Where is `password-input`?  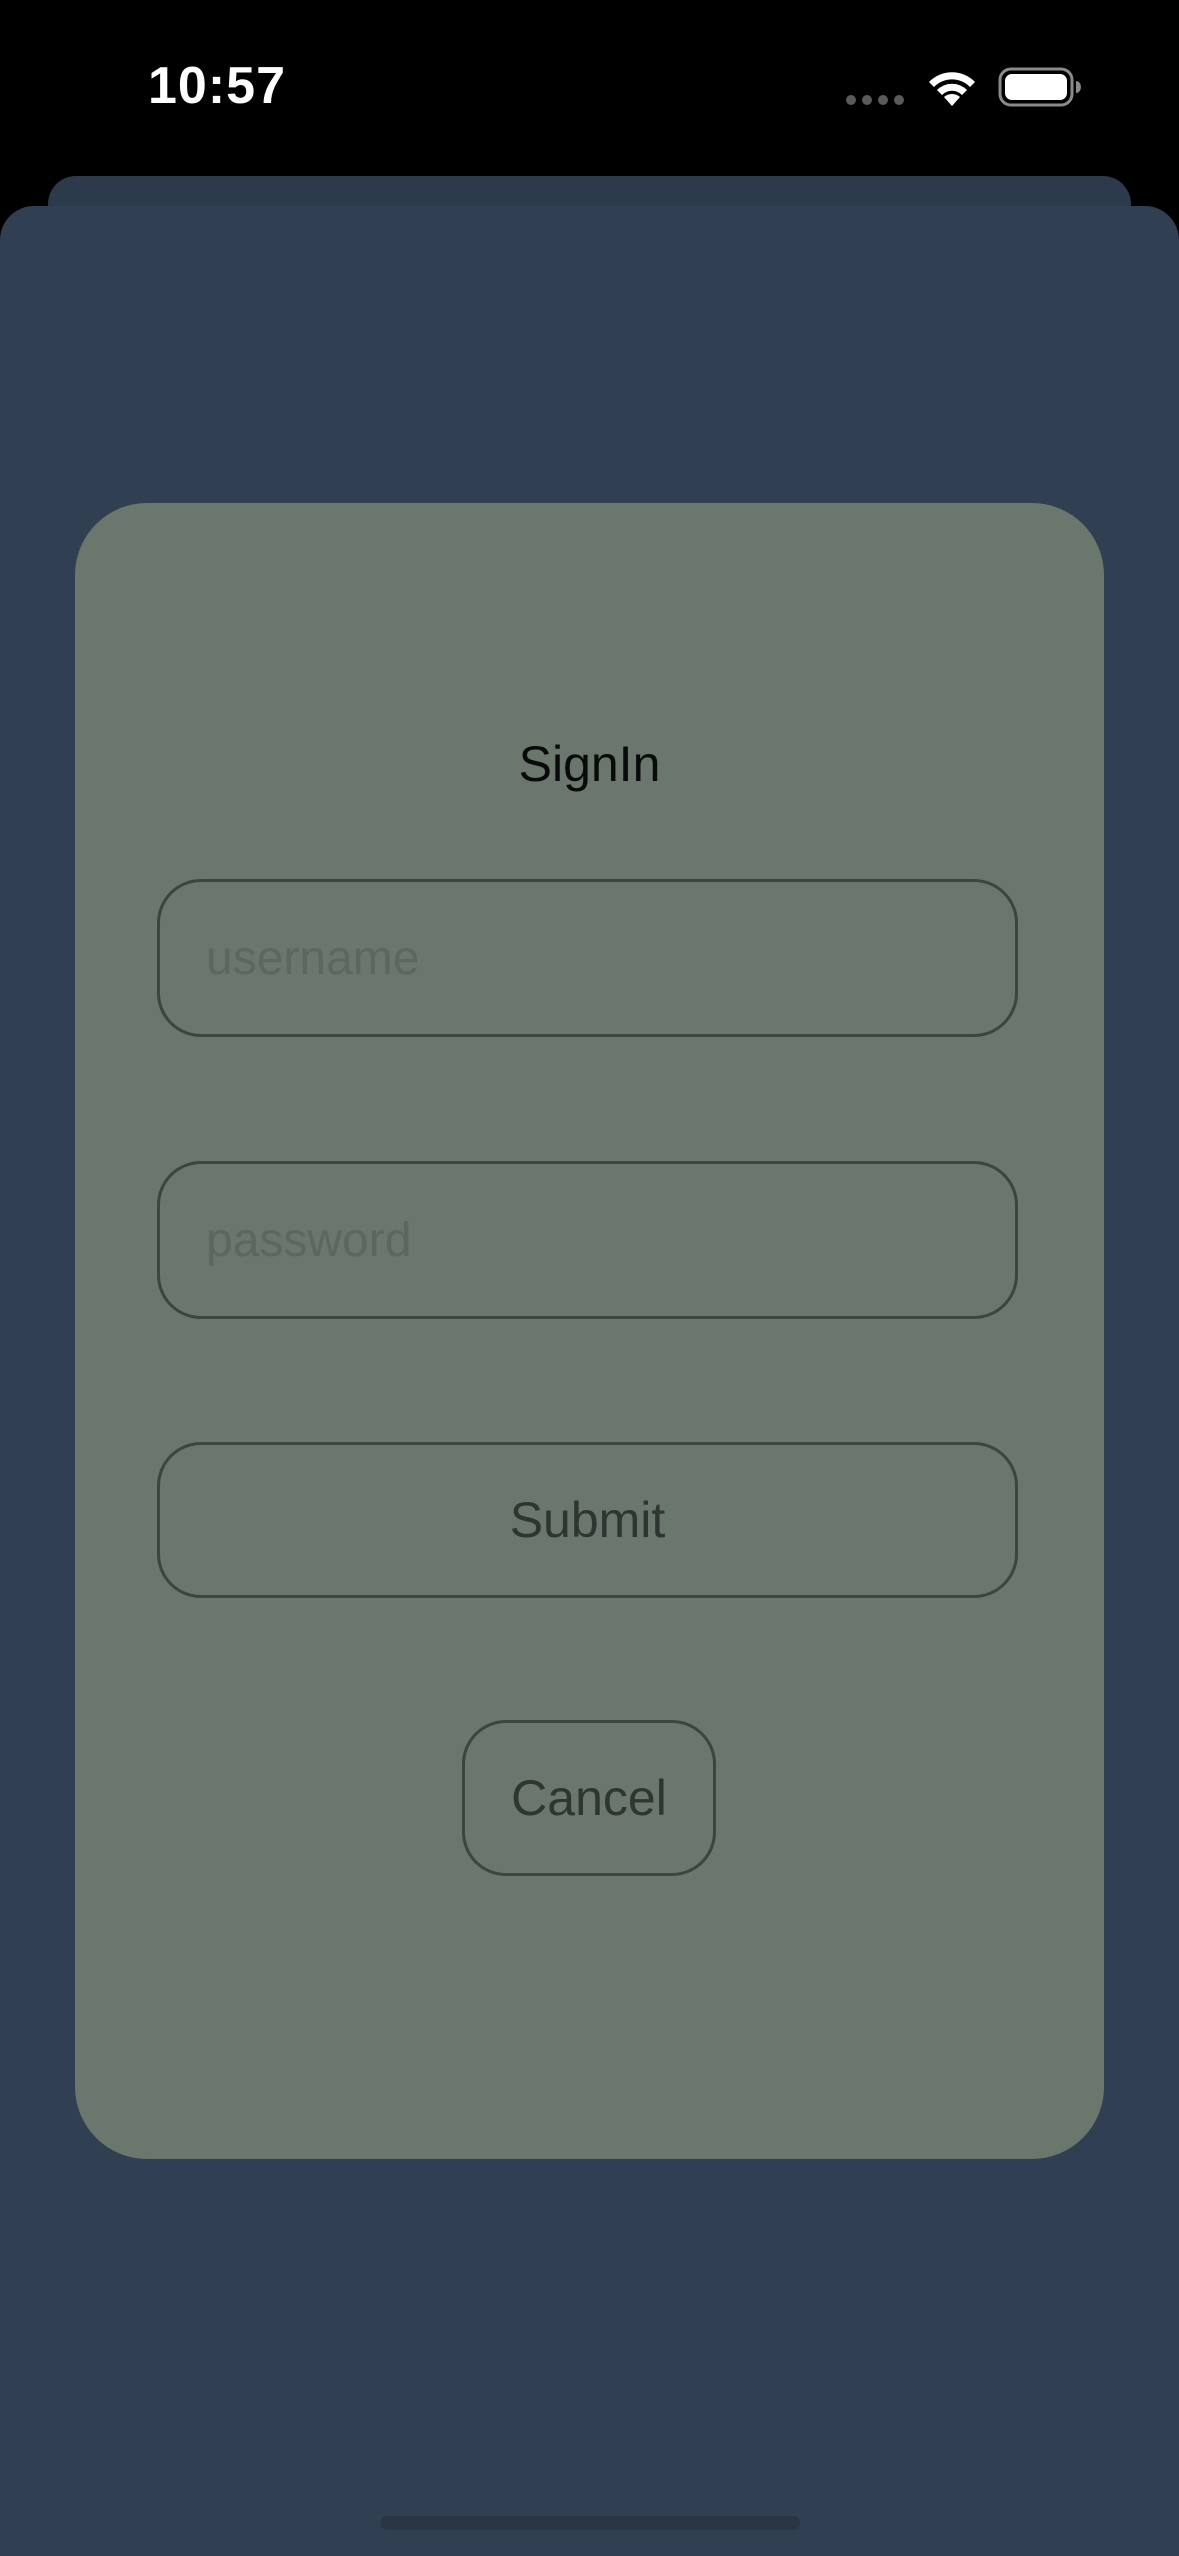 password-input is located at coordinates (587, 1240).